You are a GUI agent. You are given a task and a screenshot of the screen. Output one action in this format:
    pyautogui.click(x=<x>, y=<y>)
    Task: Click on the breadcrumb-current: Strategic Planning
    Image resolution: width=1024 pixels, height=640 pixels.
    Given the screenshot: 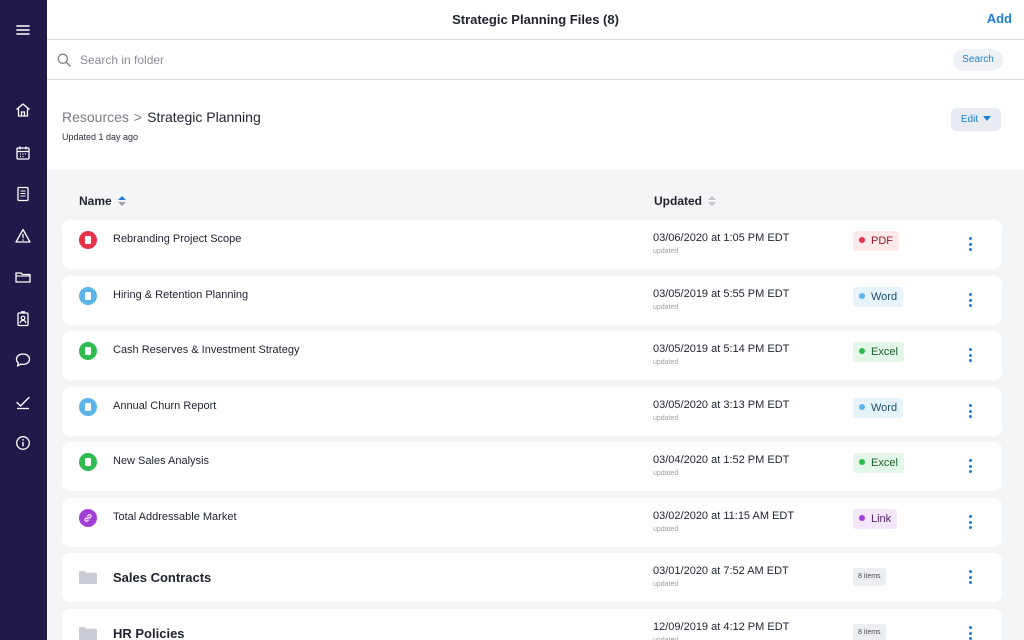 What is the action you would take?
    pyautogui.click(x=204, y=117)
    